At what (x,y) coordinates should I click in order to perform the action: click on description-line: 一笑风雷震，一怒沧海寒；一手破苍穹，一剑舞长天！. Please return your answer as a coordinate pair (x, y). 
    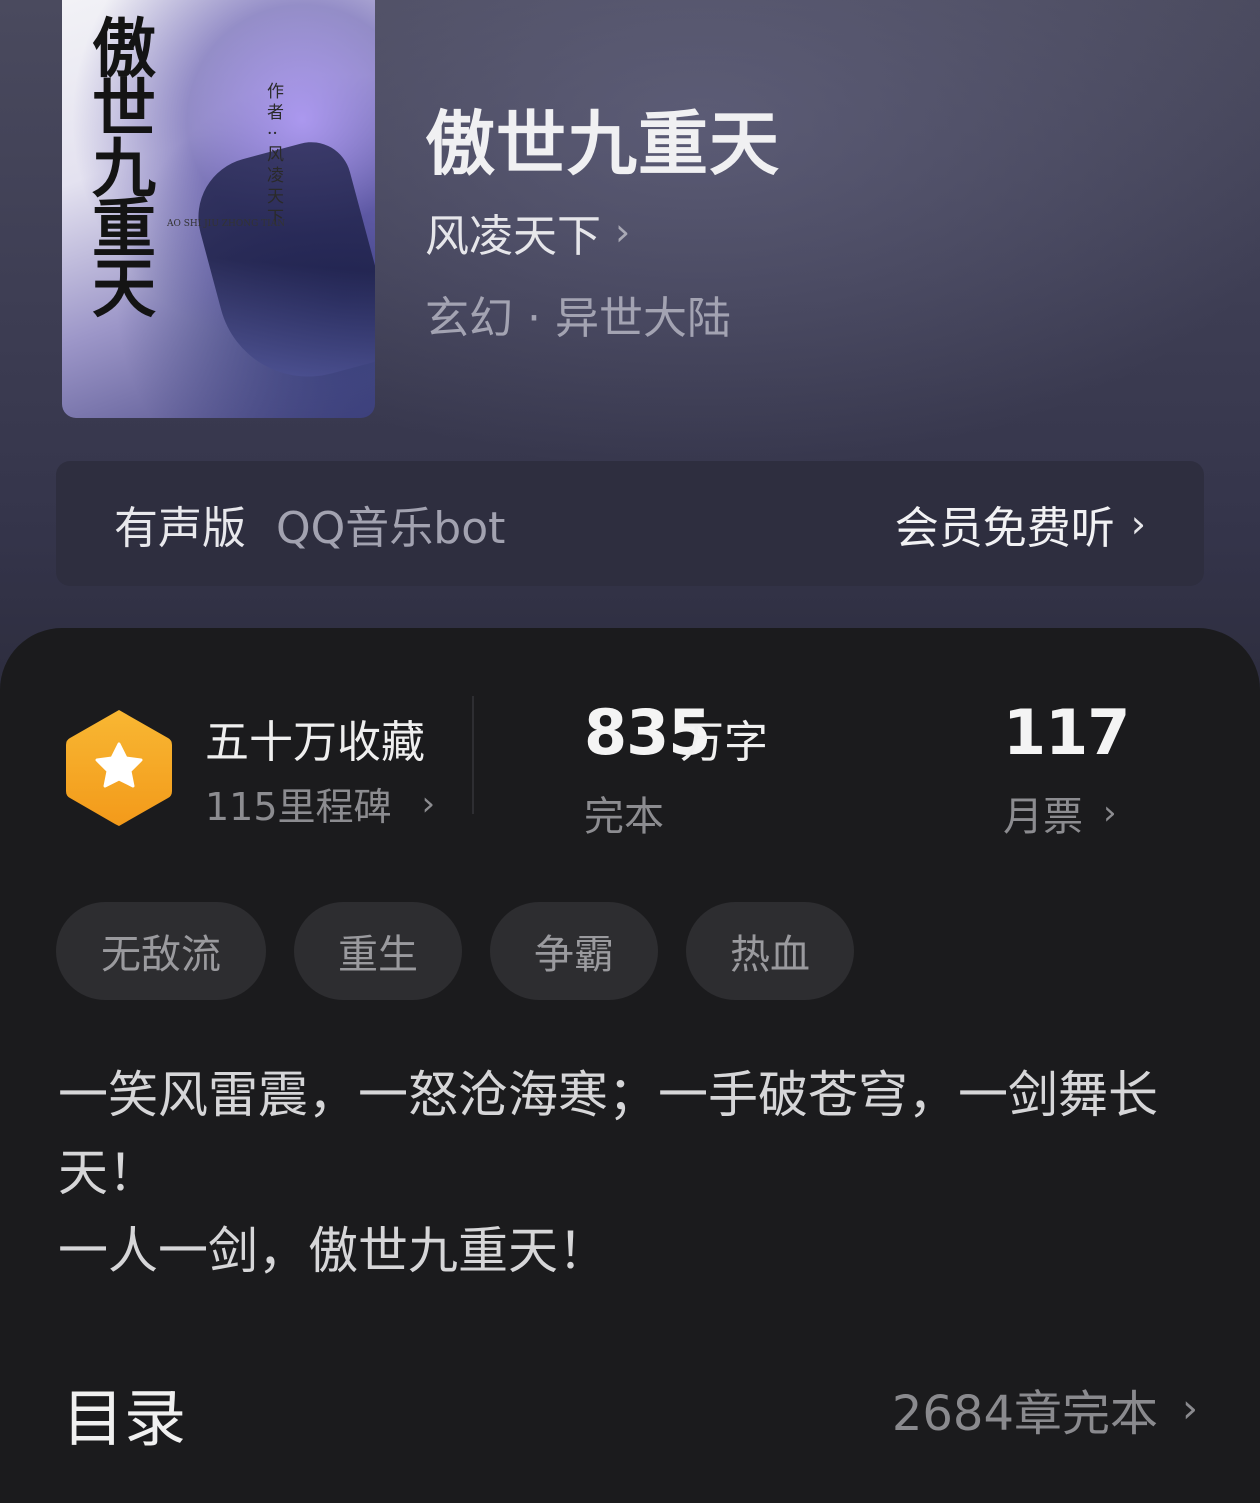
    Looking at the image, I should click on (608, 1134).